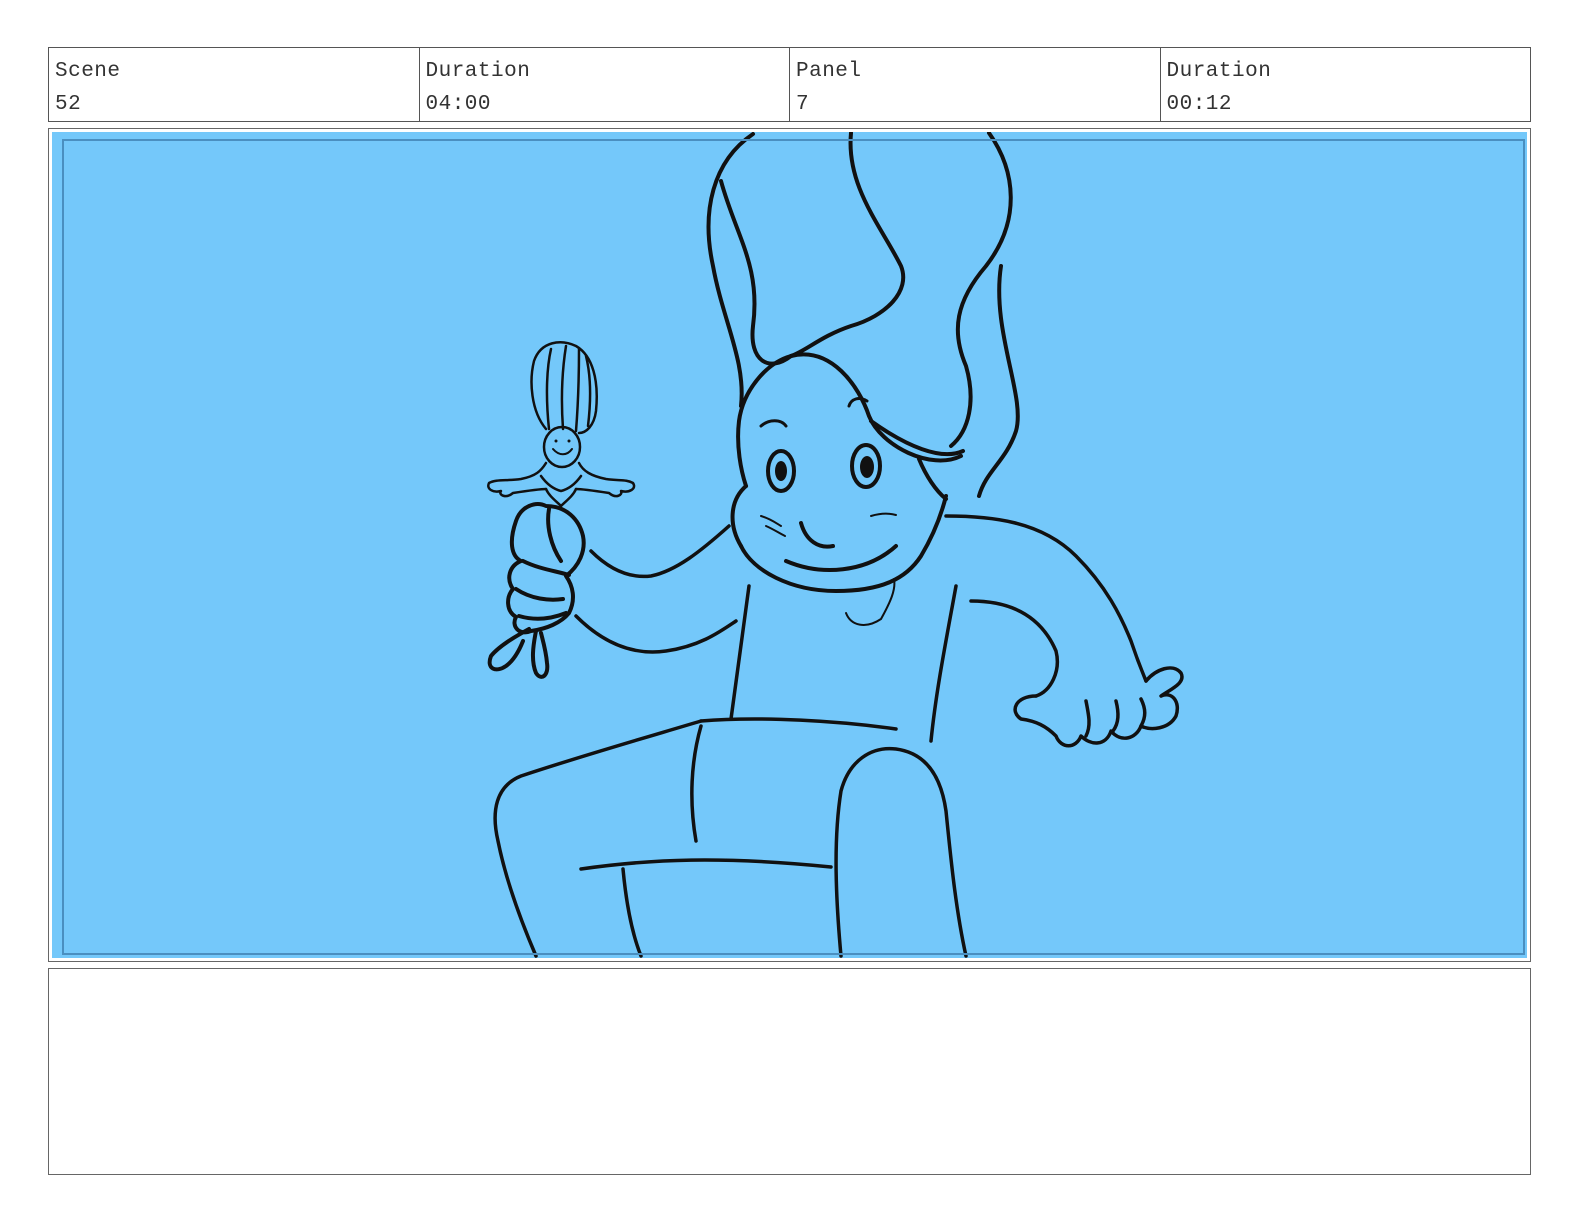  Describe the element at coordinates (605, 104) in the screenshot. I see `scene-duration-value: 04:00` at that location.